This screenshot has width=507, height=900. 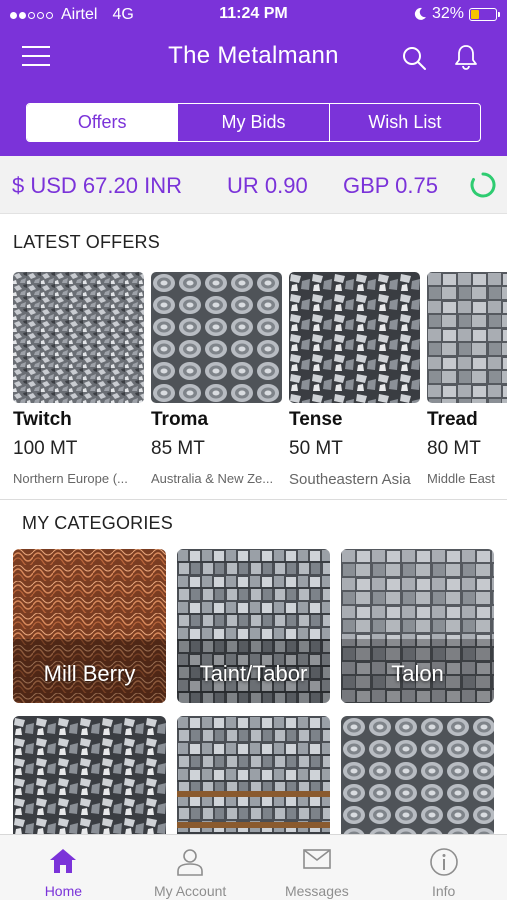 What do you see at coordinates (63, 891) in the screenshot?
I see `tab-label: Home` at bounding box center [63, 891].